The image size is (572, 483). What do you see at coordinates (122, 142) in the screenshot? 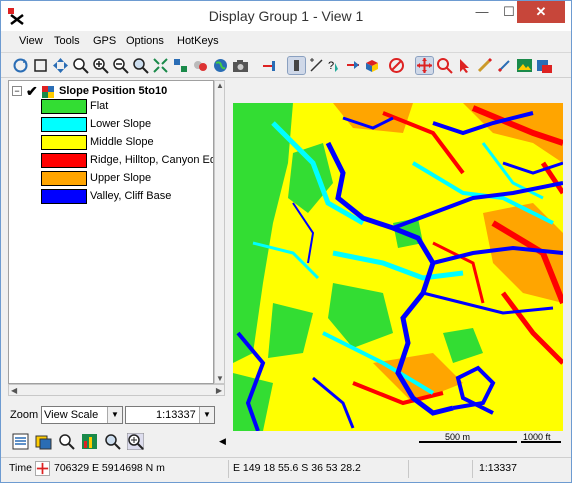
I see `legend-item-label: Middle Slope` at bounding box center [122, 142].